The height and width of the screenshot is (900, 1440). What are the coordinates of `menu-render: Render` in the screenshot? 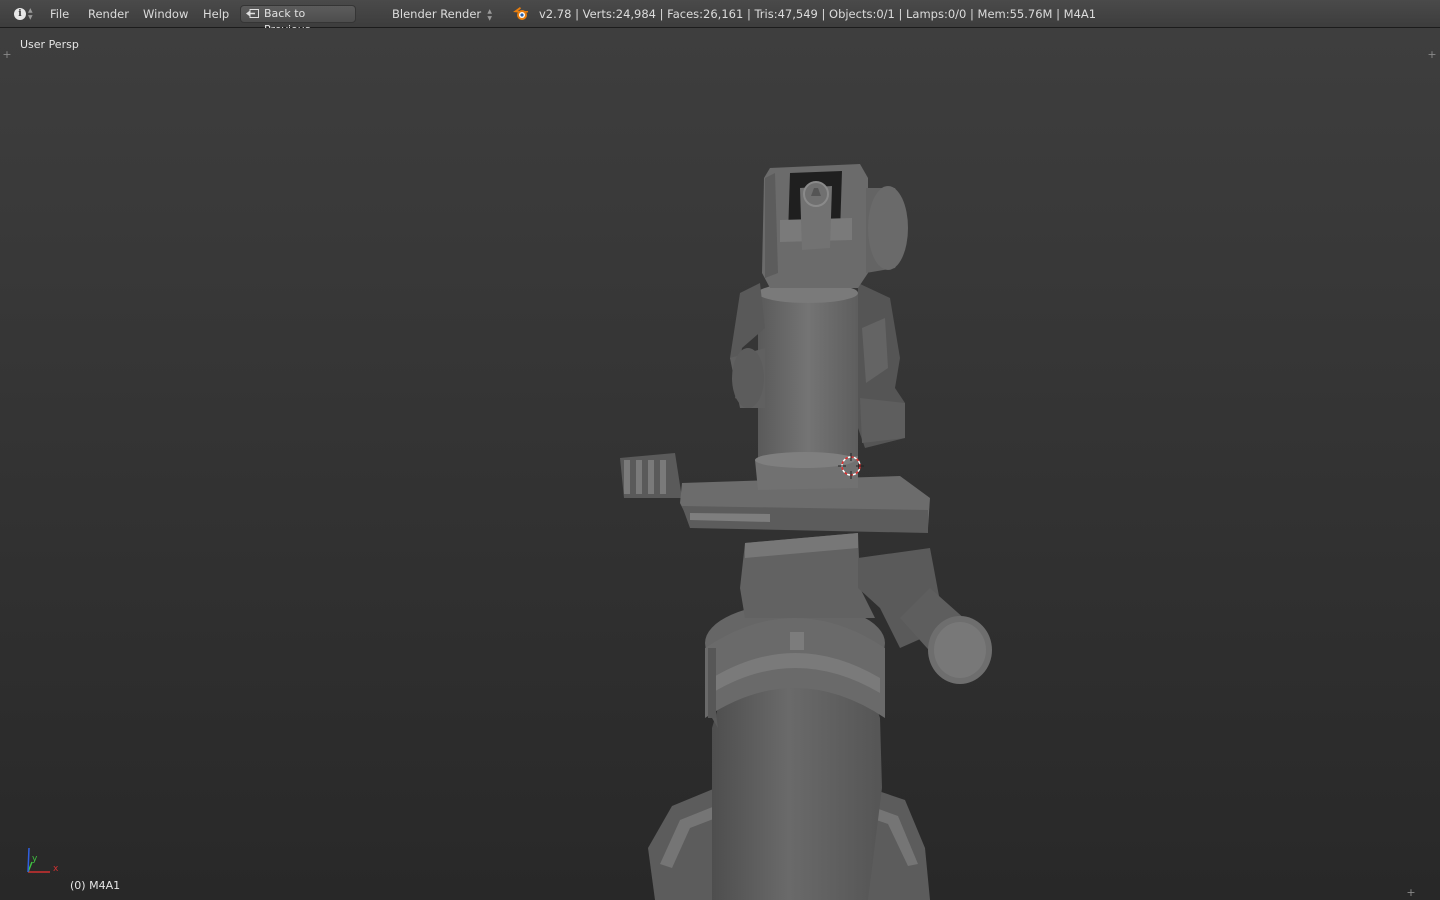 It's located at (108, 14).